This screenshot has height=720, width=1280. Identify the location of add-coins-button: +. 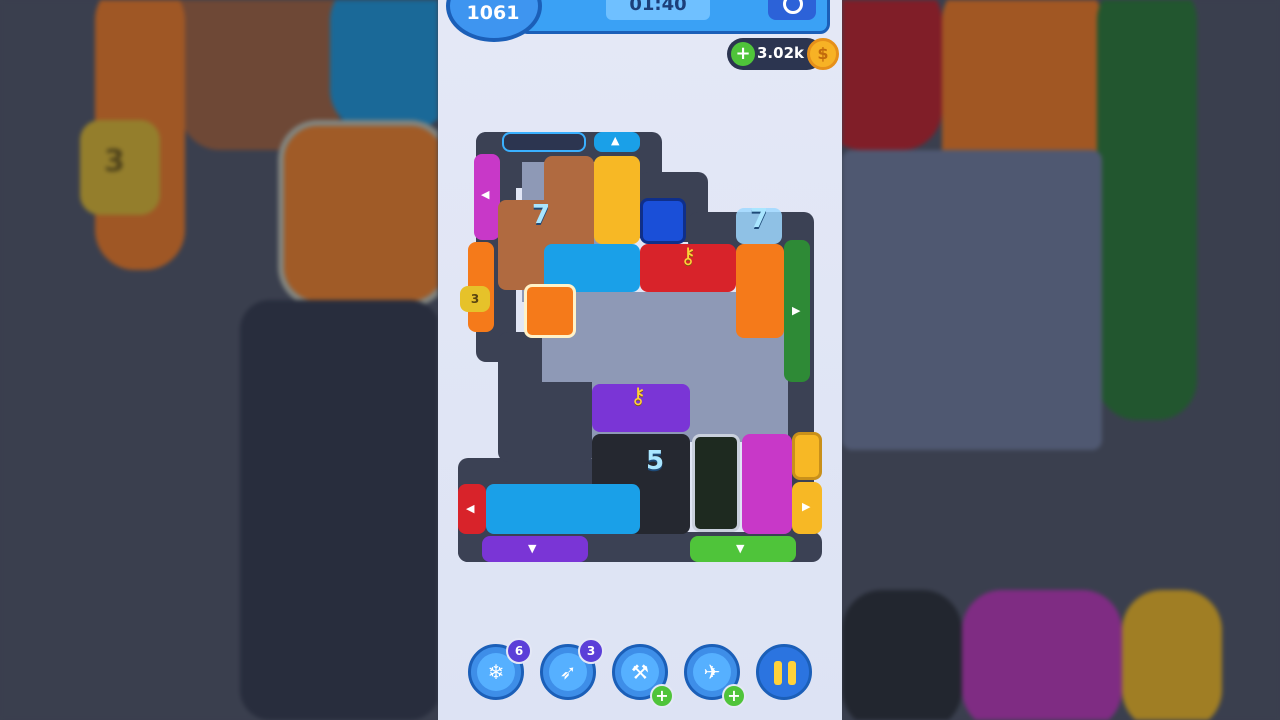
(743, 54).